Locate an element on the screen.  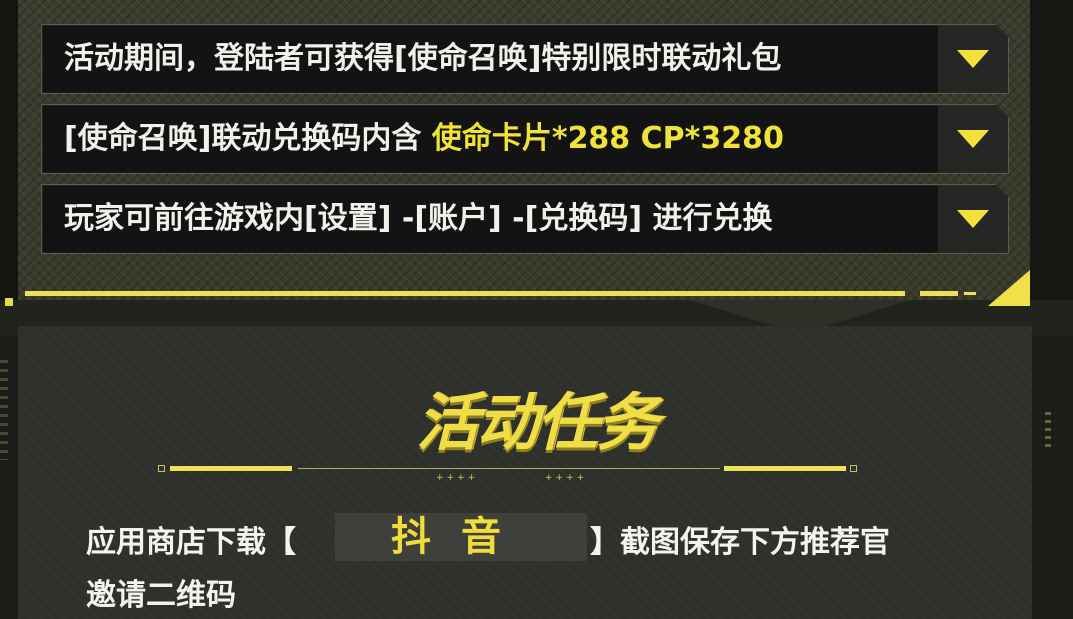
left-edge is located at coordinates (9, 155).